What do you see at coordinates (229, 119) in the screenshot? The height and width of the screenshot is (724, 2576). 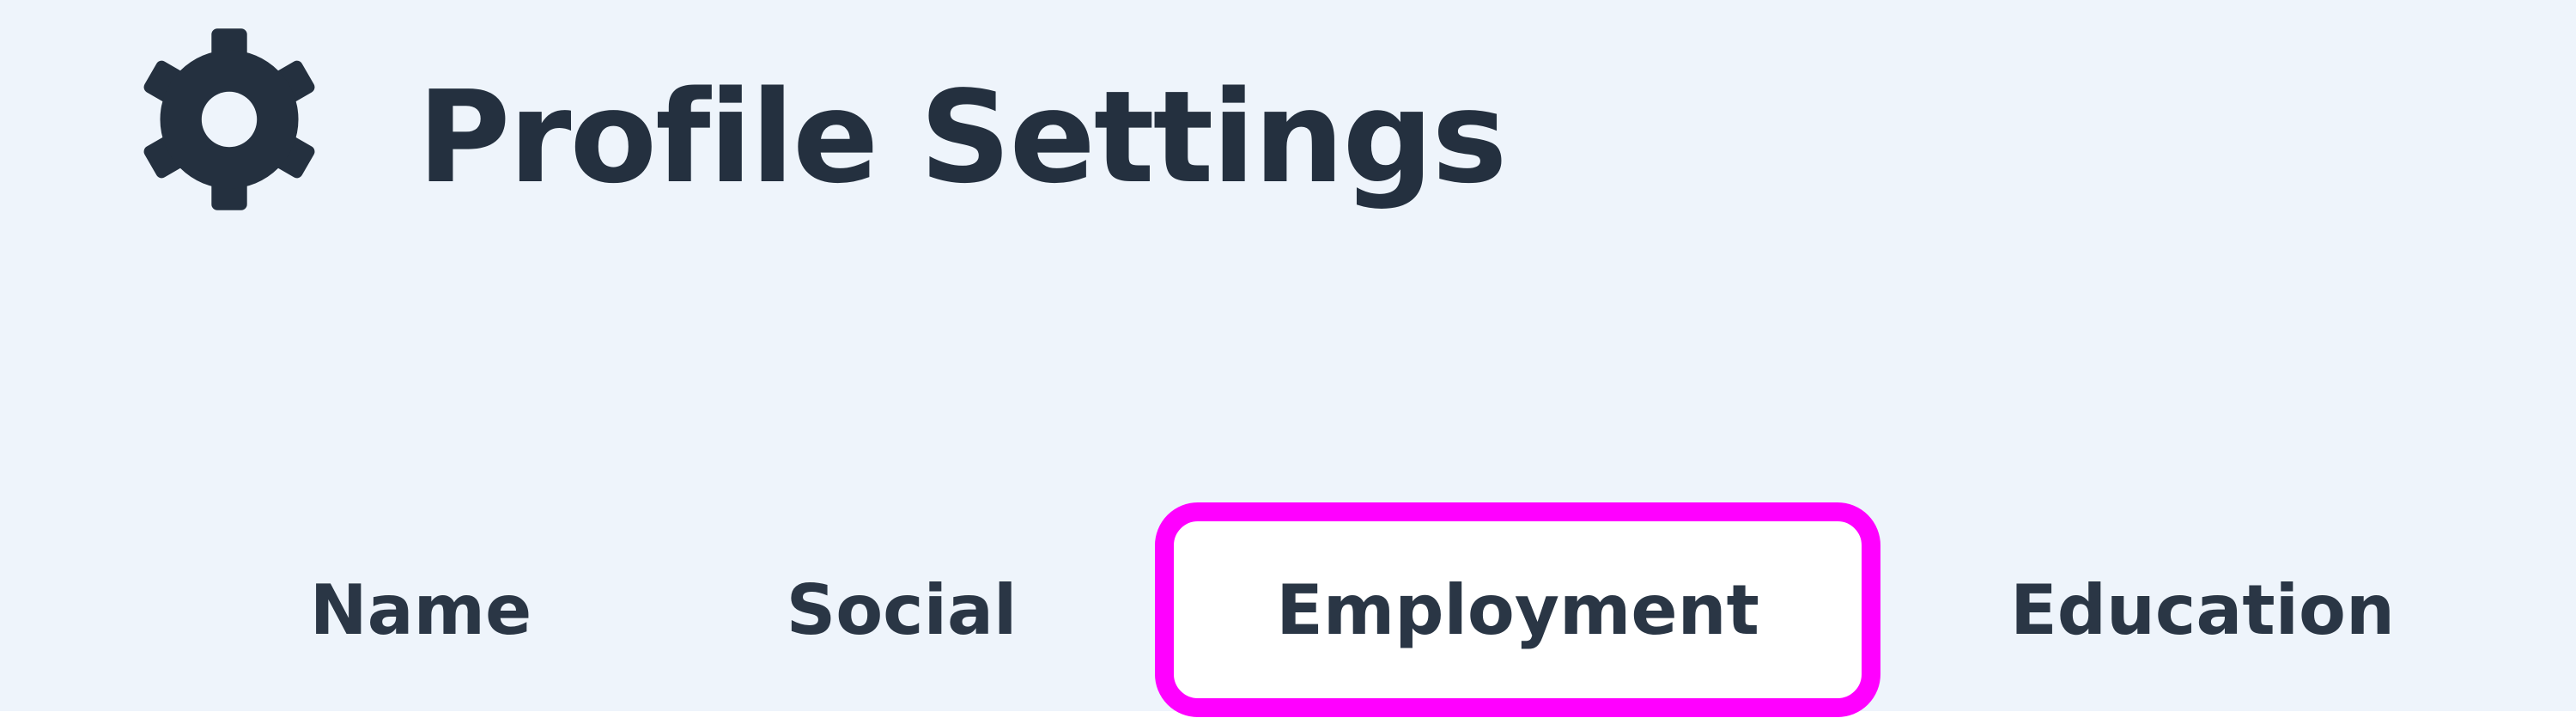 I see `gear-icon` at bounding box center [229, 119].